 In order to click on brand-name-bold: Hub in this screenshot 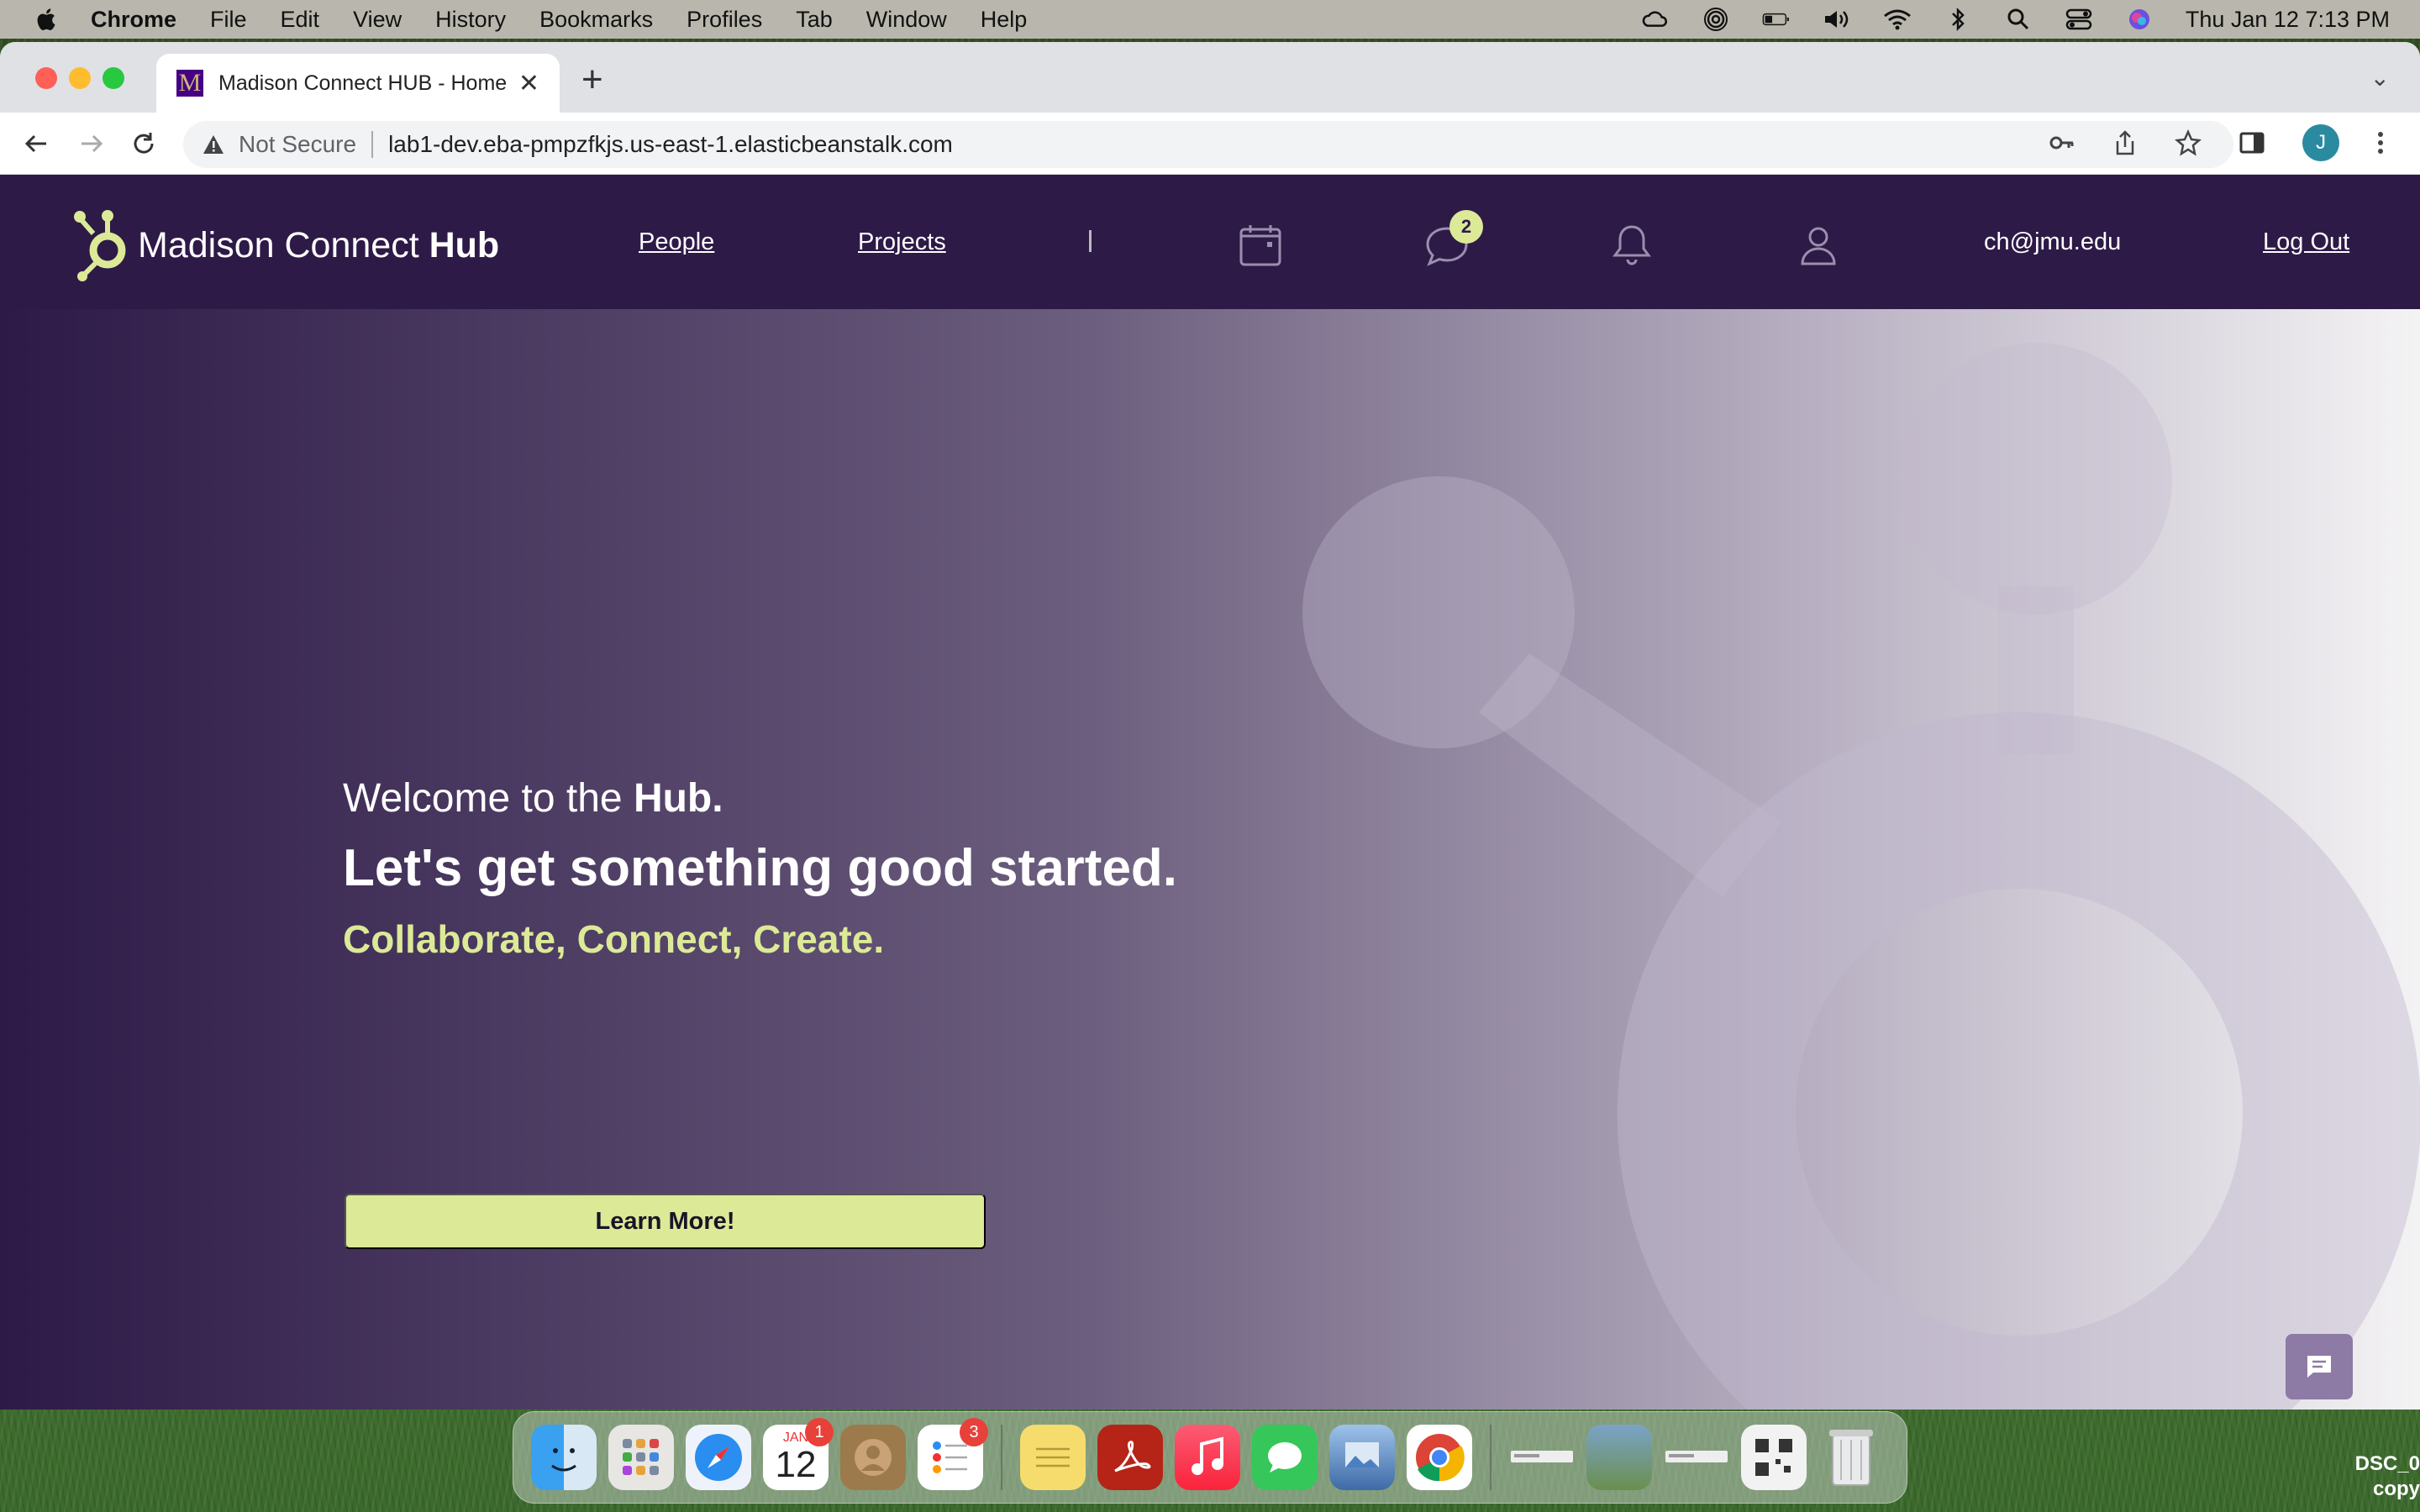, I will do `click(465, 244)`.